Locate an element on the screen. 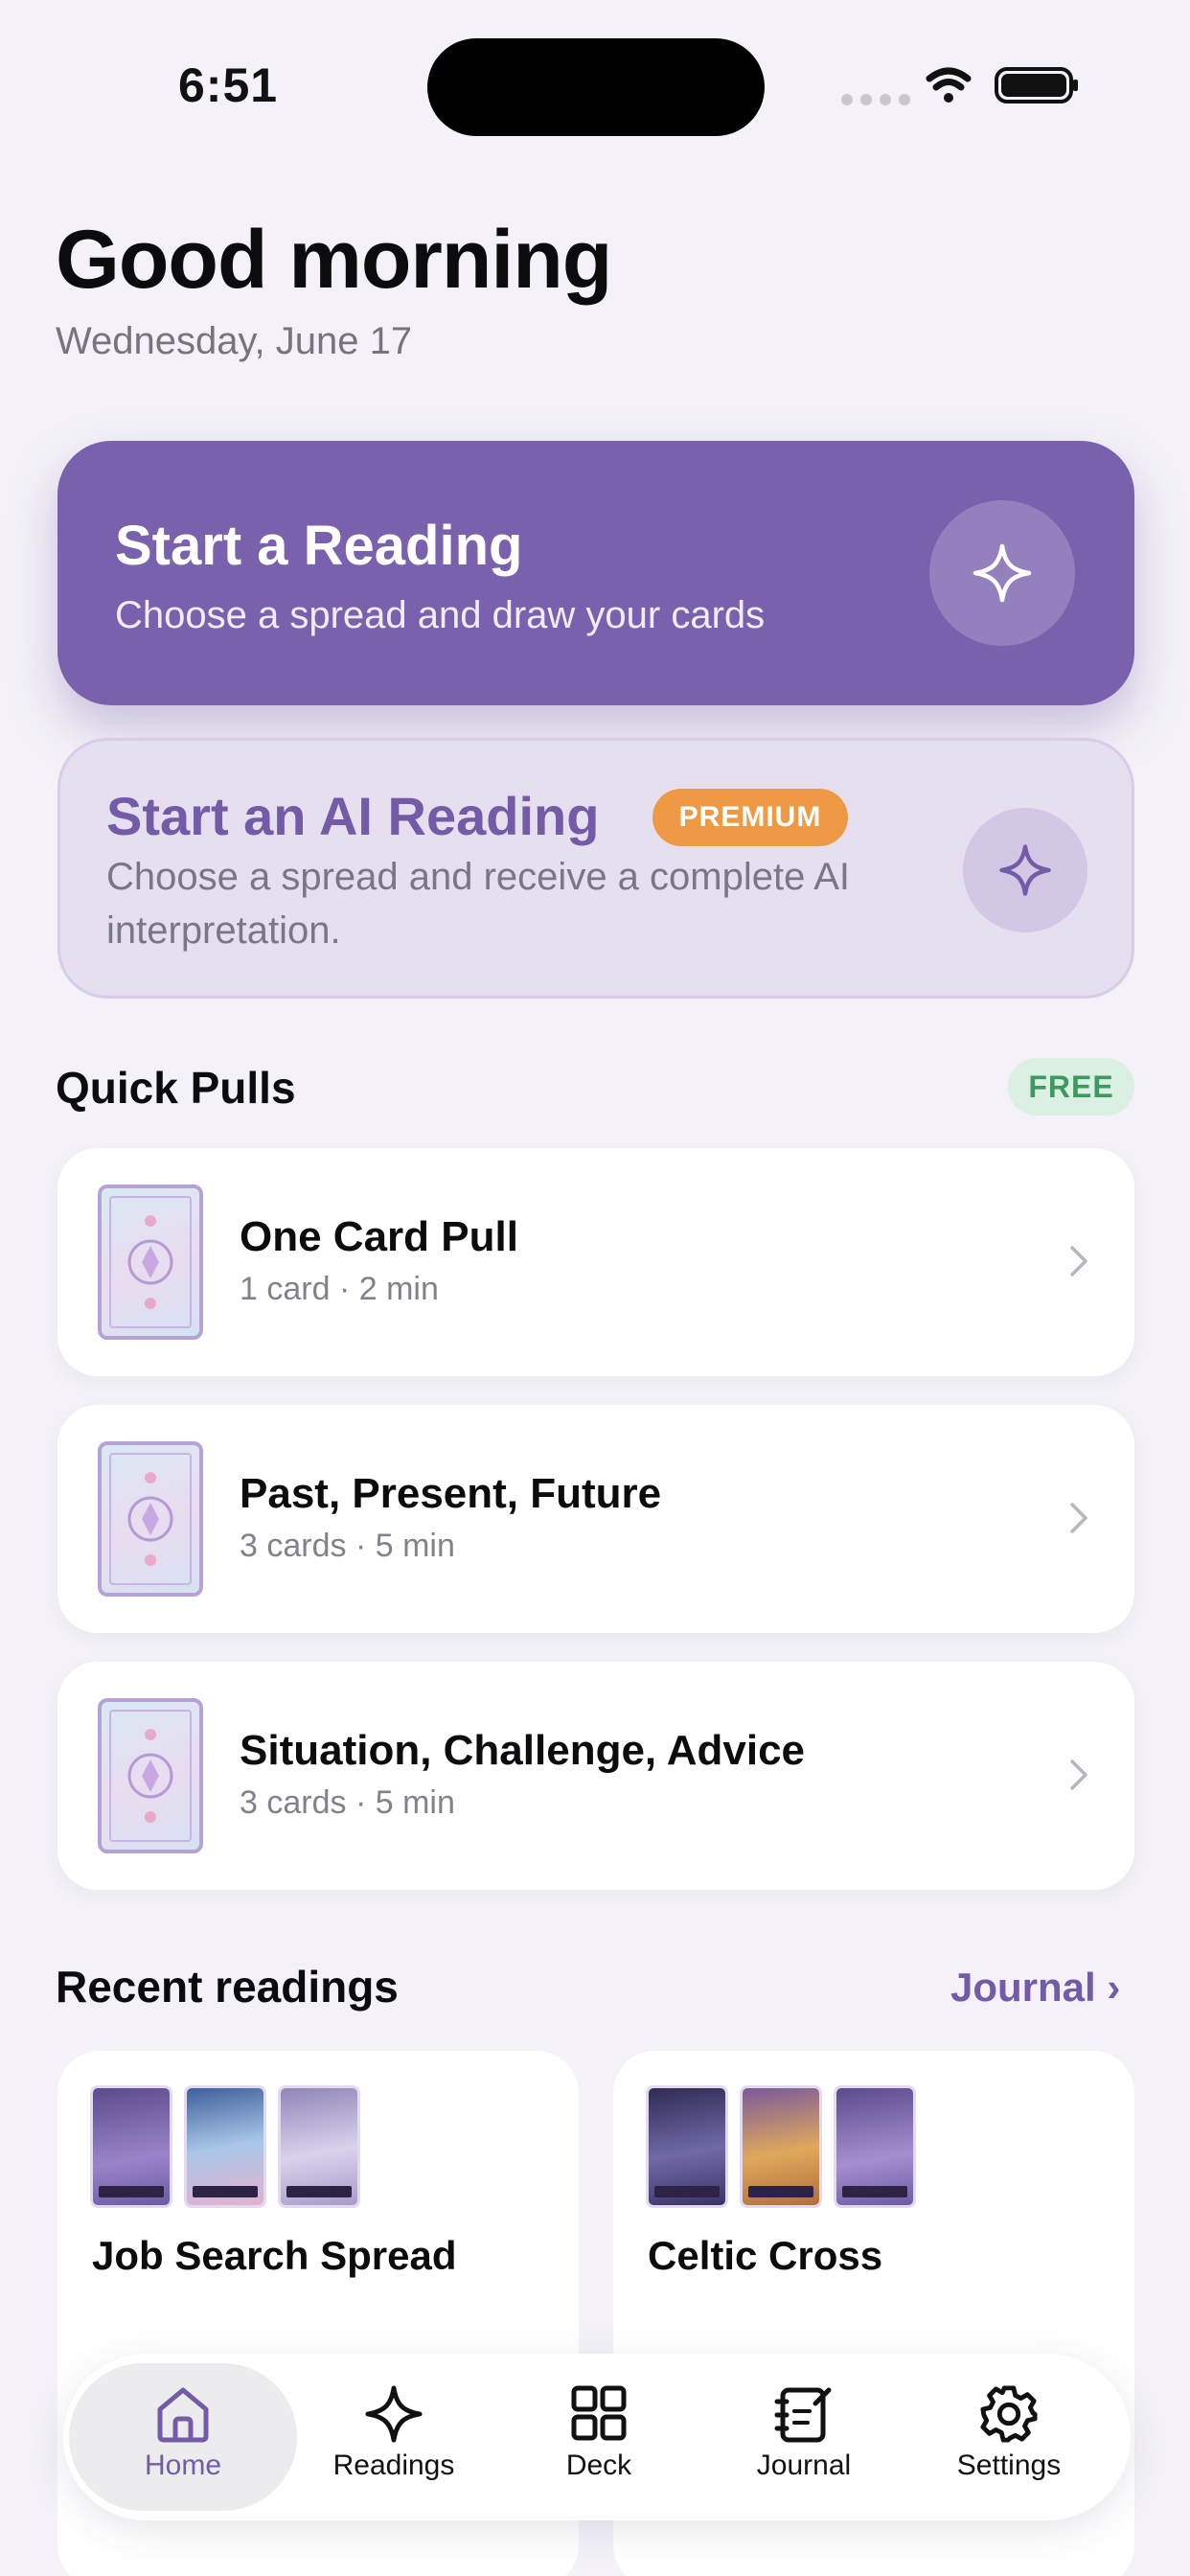  quick-pulls-title: Quick Pulls is located at coordinates (176, 1088).